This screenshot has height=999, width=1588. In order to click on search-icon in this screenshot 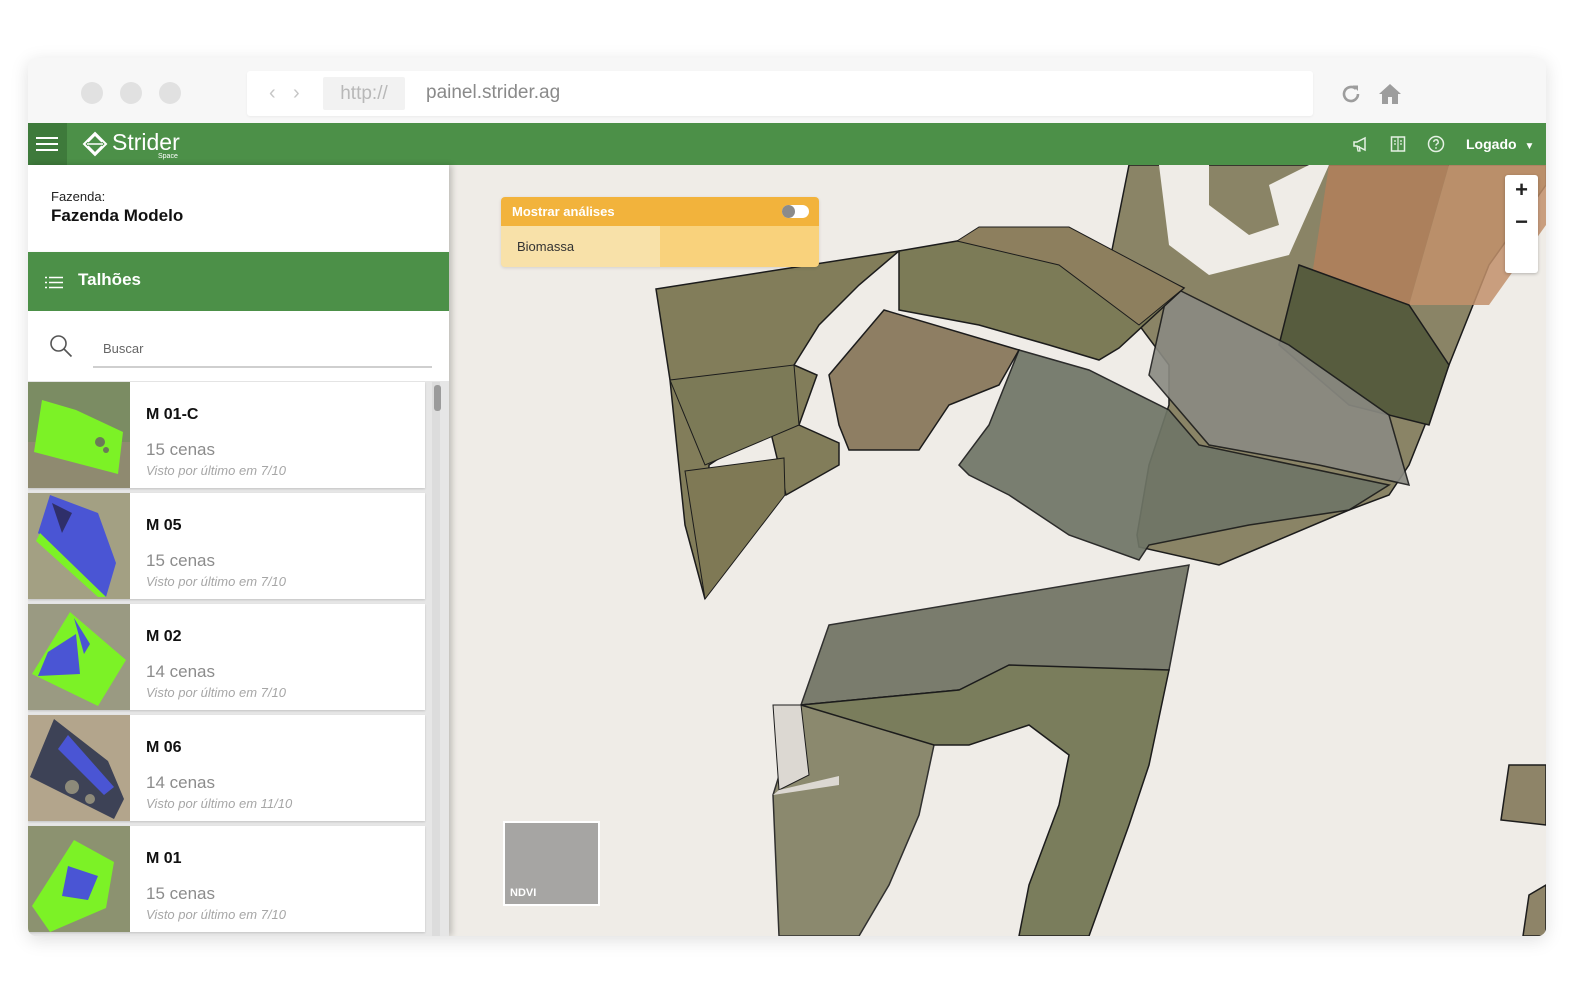, I will do `click(61, 346)`.